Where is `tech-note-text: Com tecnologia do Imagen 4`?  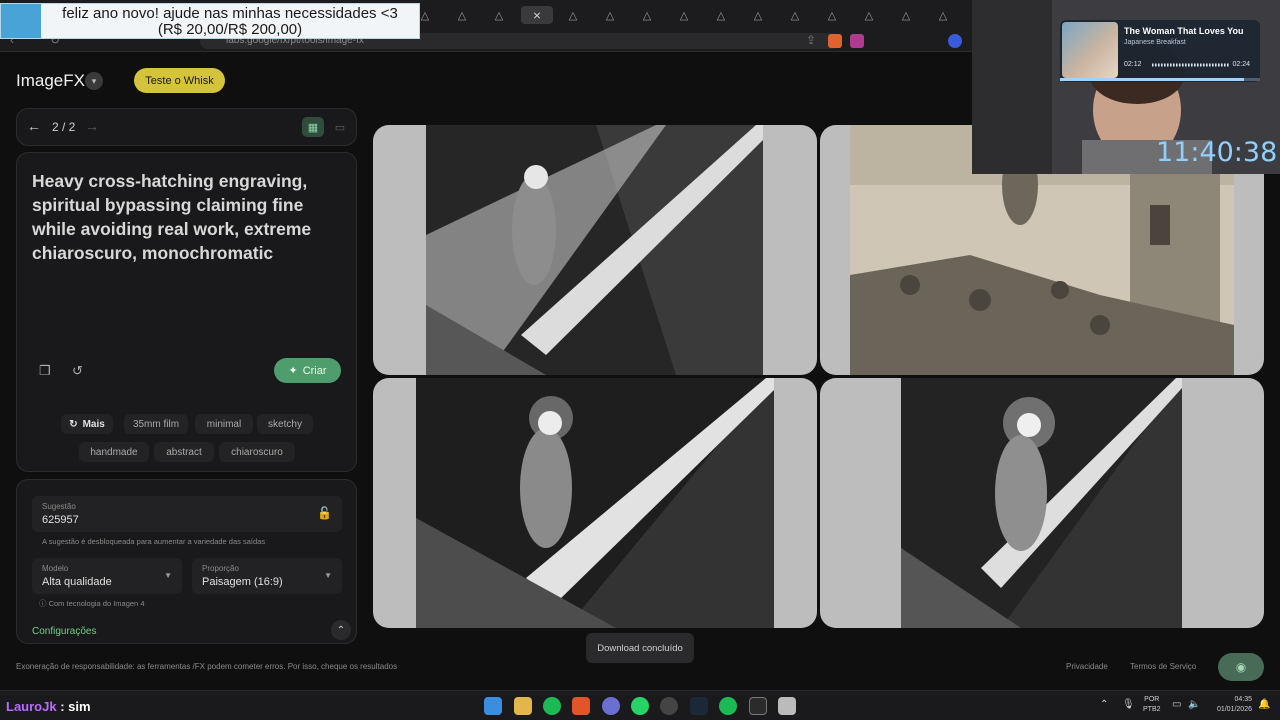 tech-note-text: Com tecnologia do Imagen 4 is located at coordinates (96, 603).